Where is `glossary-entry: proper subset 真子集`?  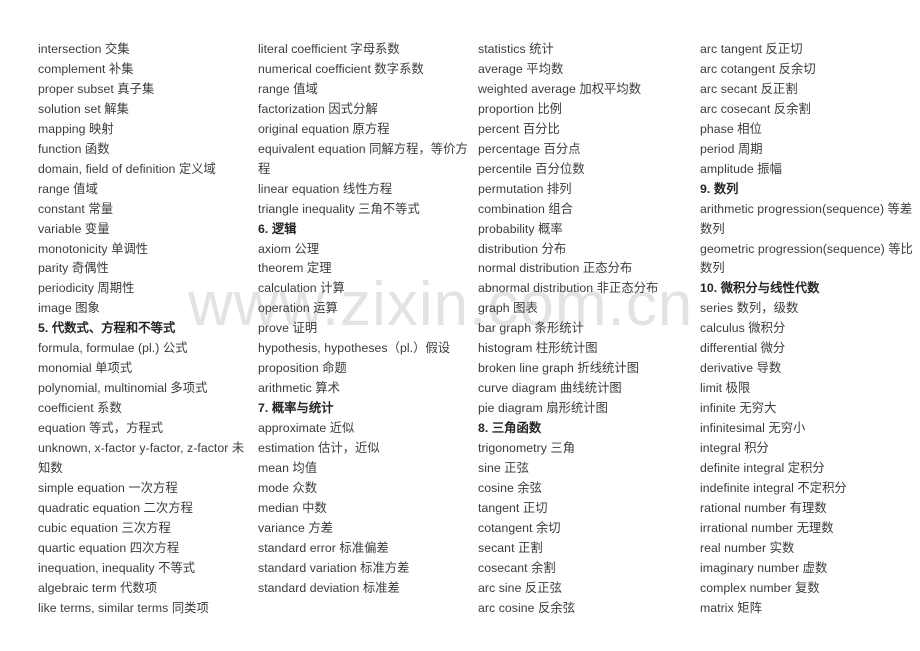
glossary-entry: proper subset 真子集 is located at coordinates (96, 88).